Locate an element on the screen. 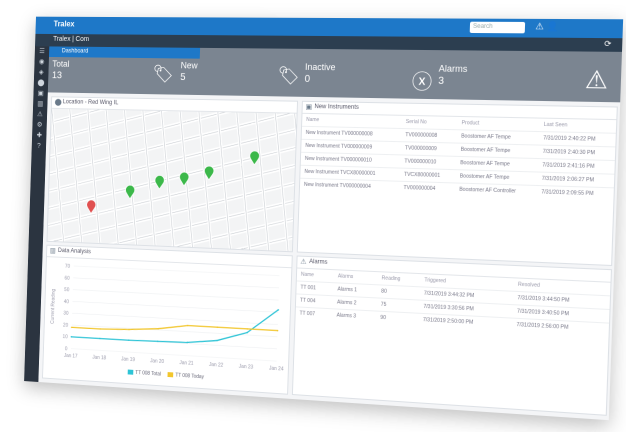 This screenshot has width=626, height=432. stat-value: 3 is located at coordinates (441, 81).